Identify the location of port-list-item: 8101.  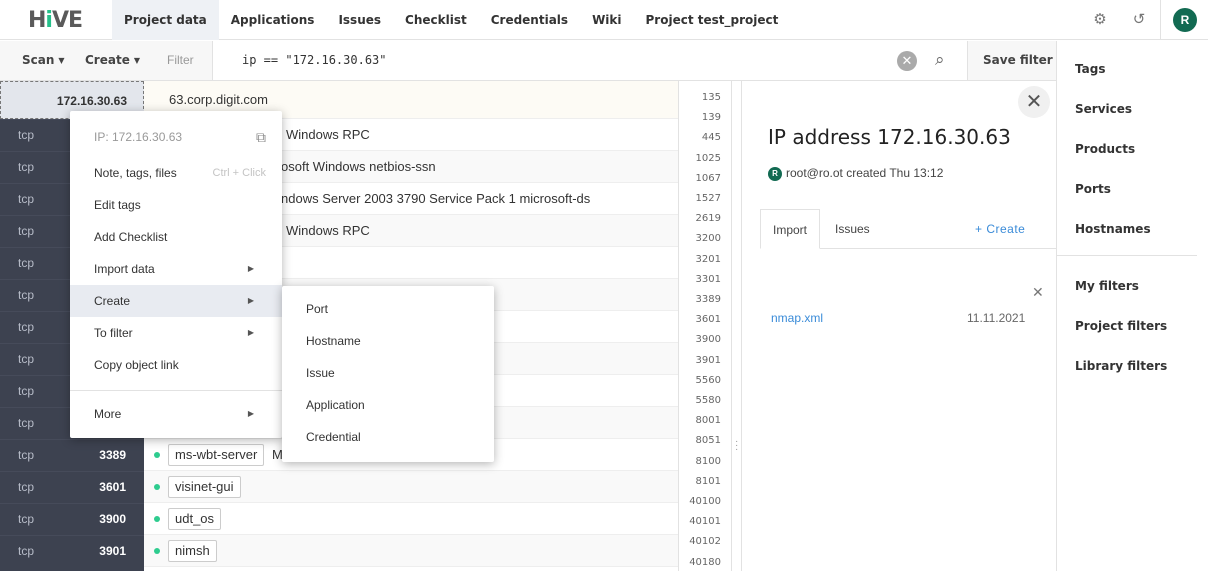
(708, 481).